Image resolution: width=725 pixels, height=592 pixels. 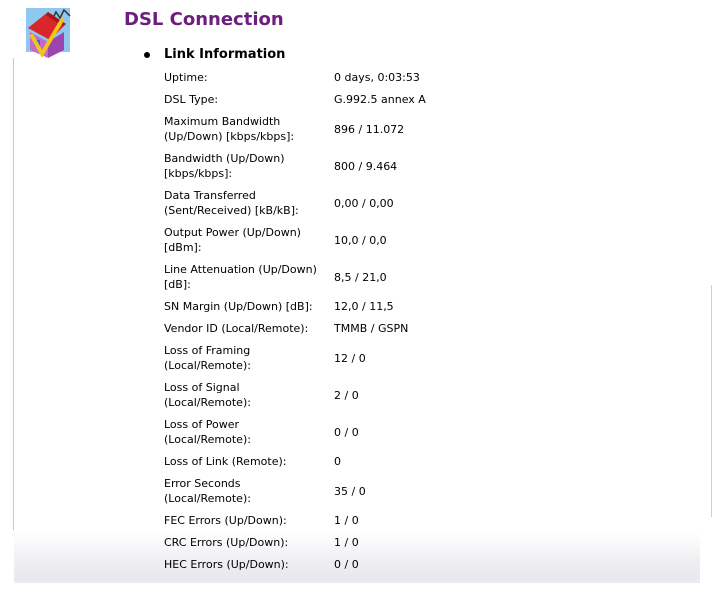 I want to click on info-value: 10,0 / 0,0, so click(x=360, y=240).